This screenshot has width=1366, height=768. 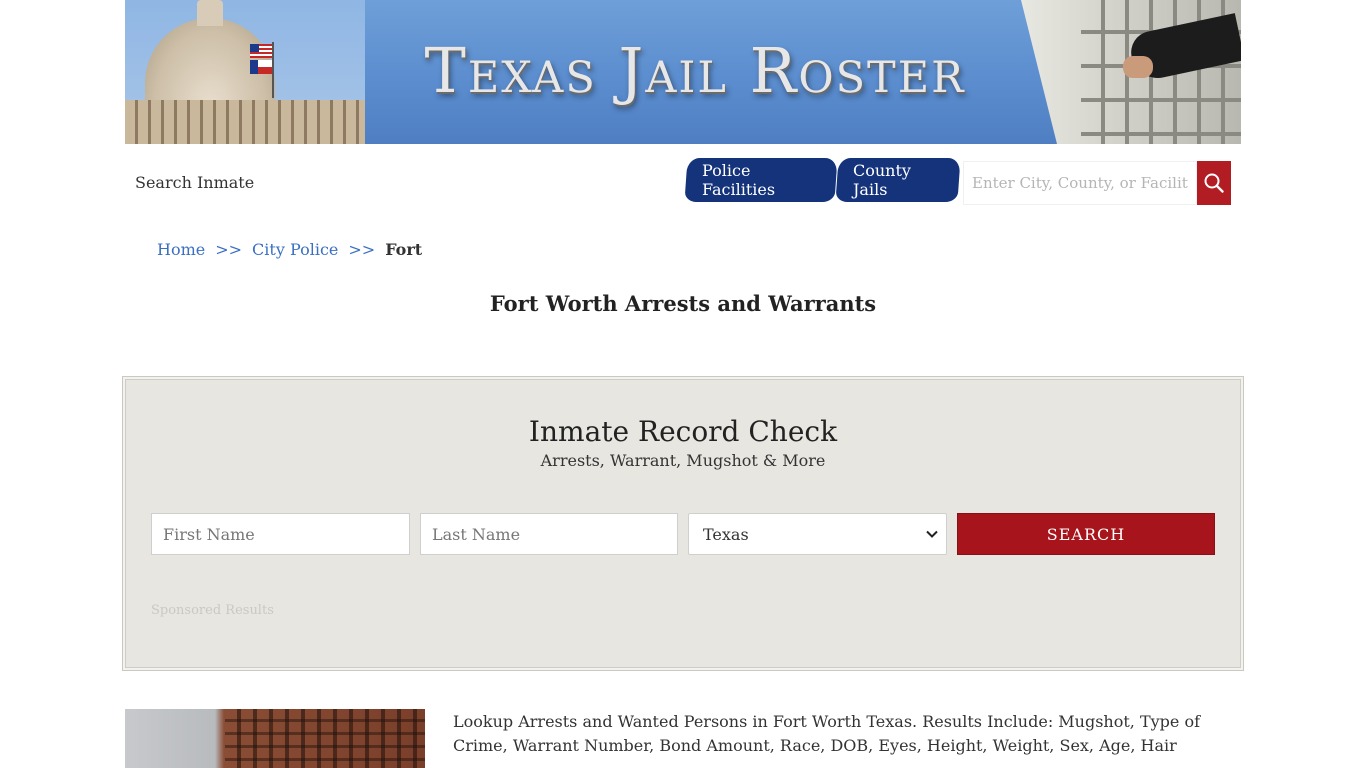 I want to click on tab-county-jails: County Jails, so click(x=898, y=180).